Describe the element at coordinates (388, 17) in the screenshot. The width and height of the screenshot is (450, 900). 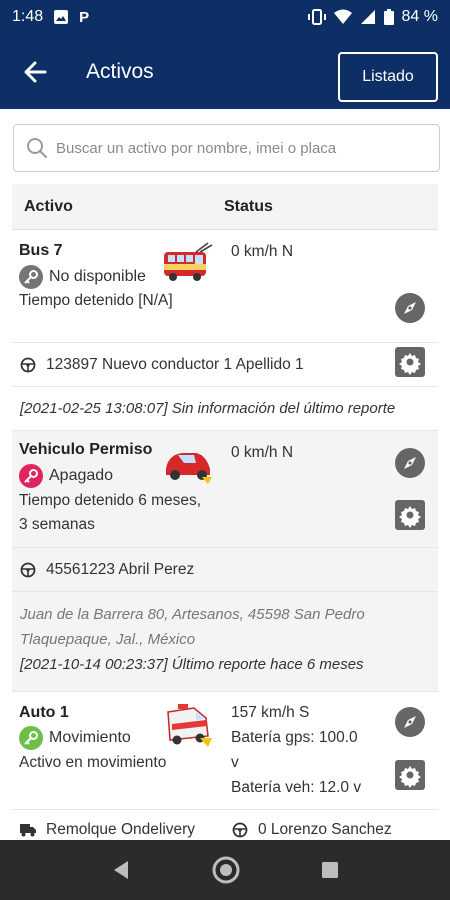
I see `battery-icon` at that location.